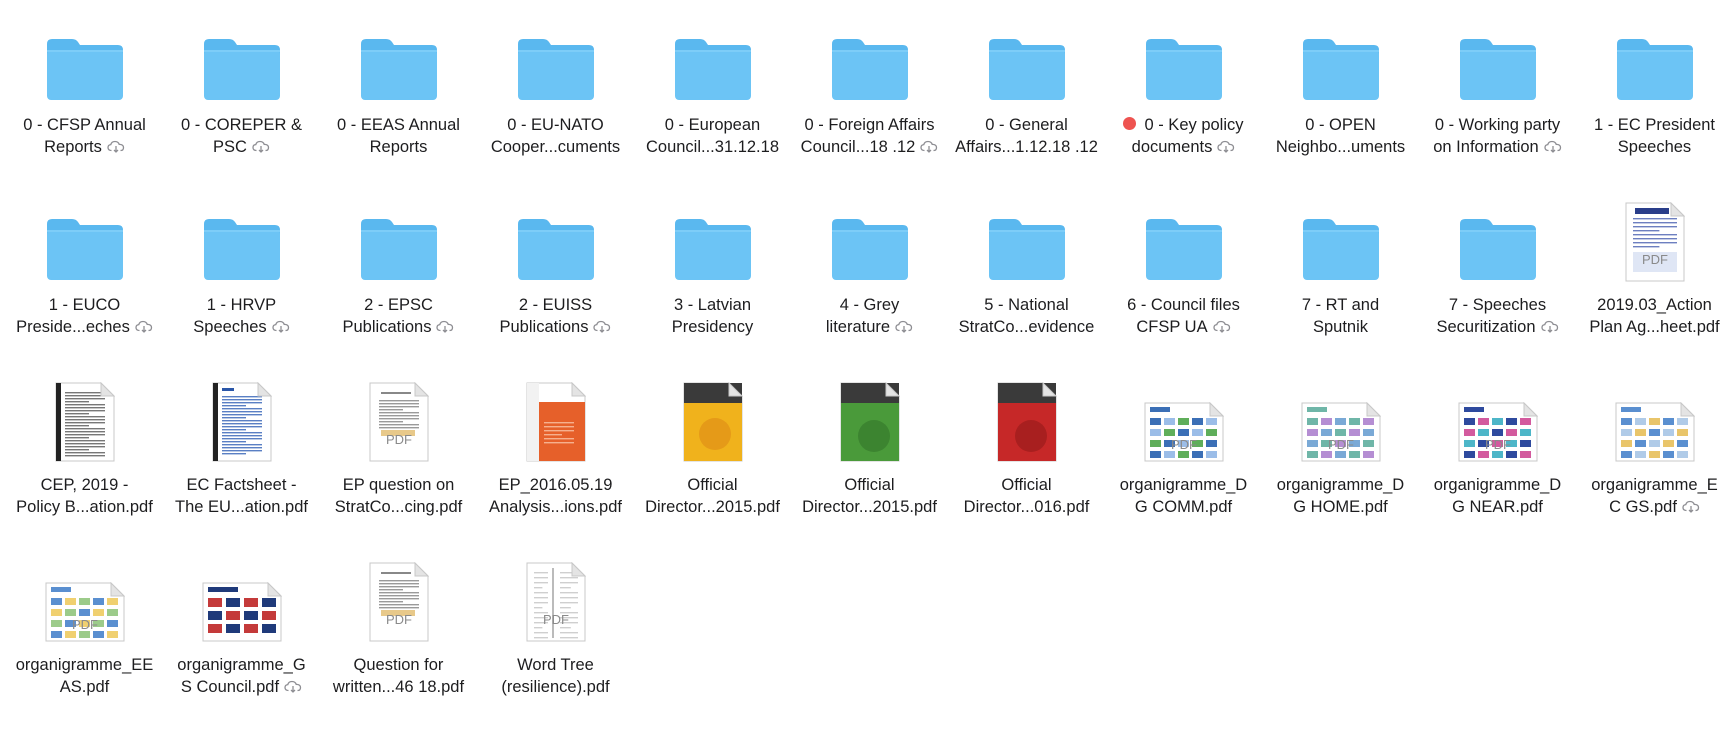  I want to click on folder-latvian-presidency: 3 - LatvianPresidency, so click(712, 280).